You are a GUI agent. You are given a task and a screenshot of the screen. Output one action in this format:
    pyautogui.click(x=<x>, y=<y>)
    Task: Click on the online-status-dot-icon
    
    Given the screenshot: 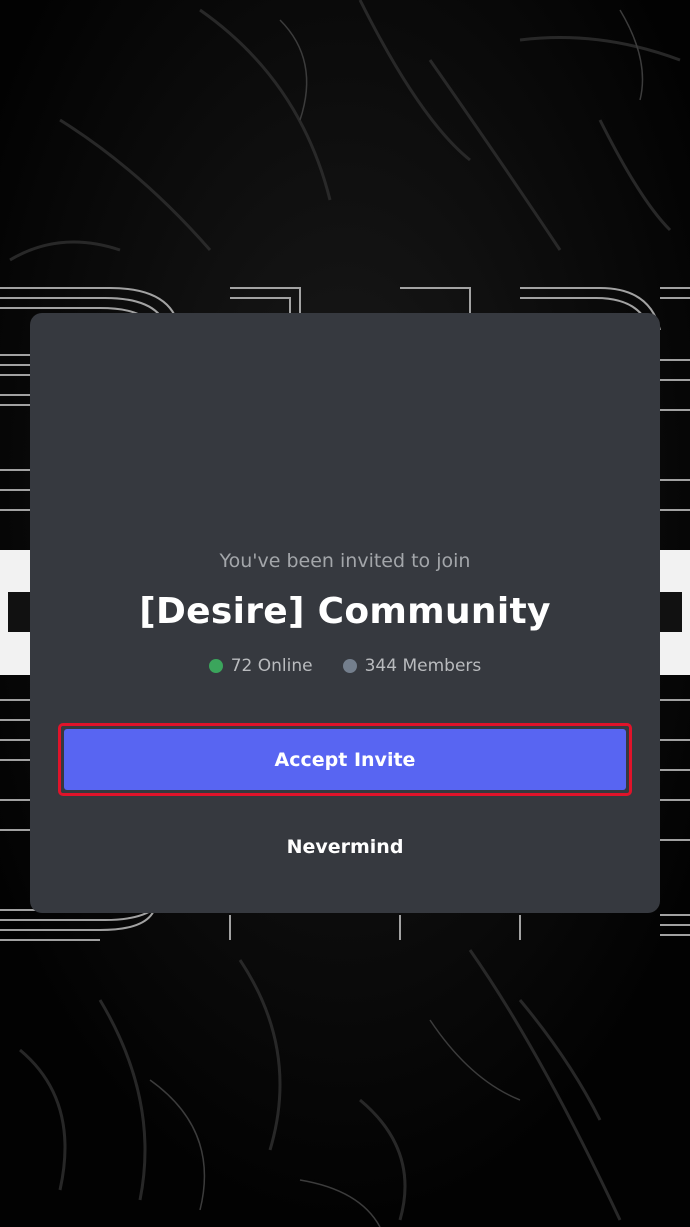 What is the action you would take?
    pyautogui.click(x=215, y=666)
    